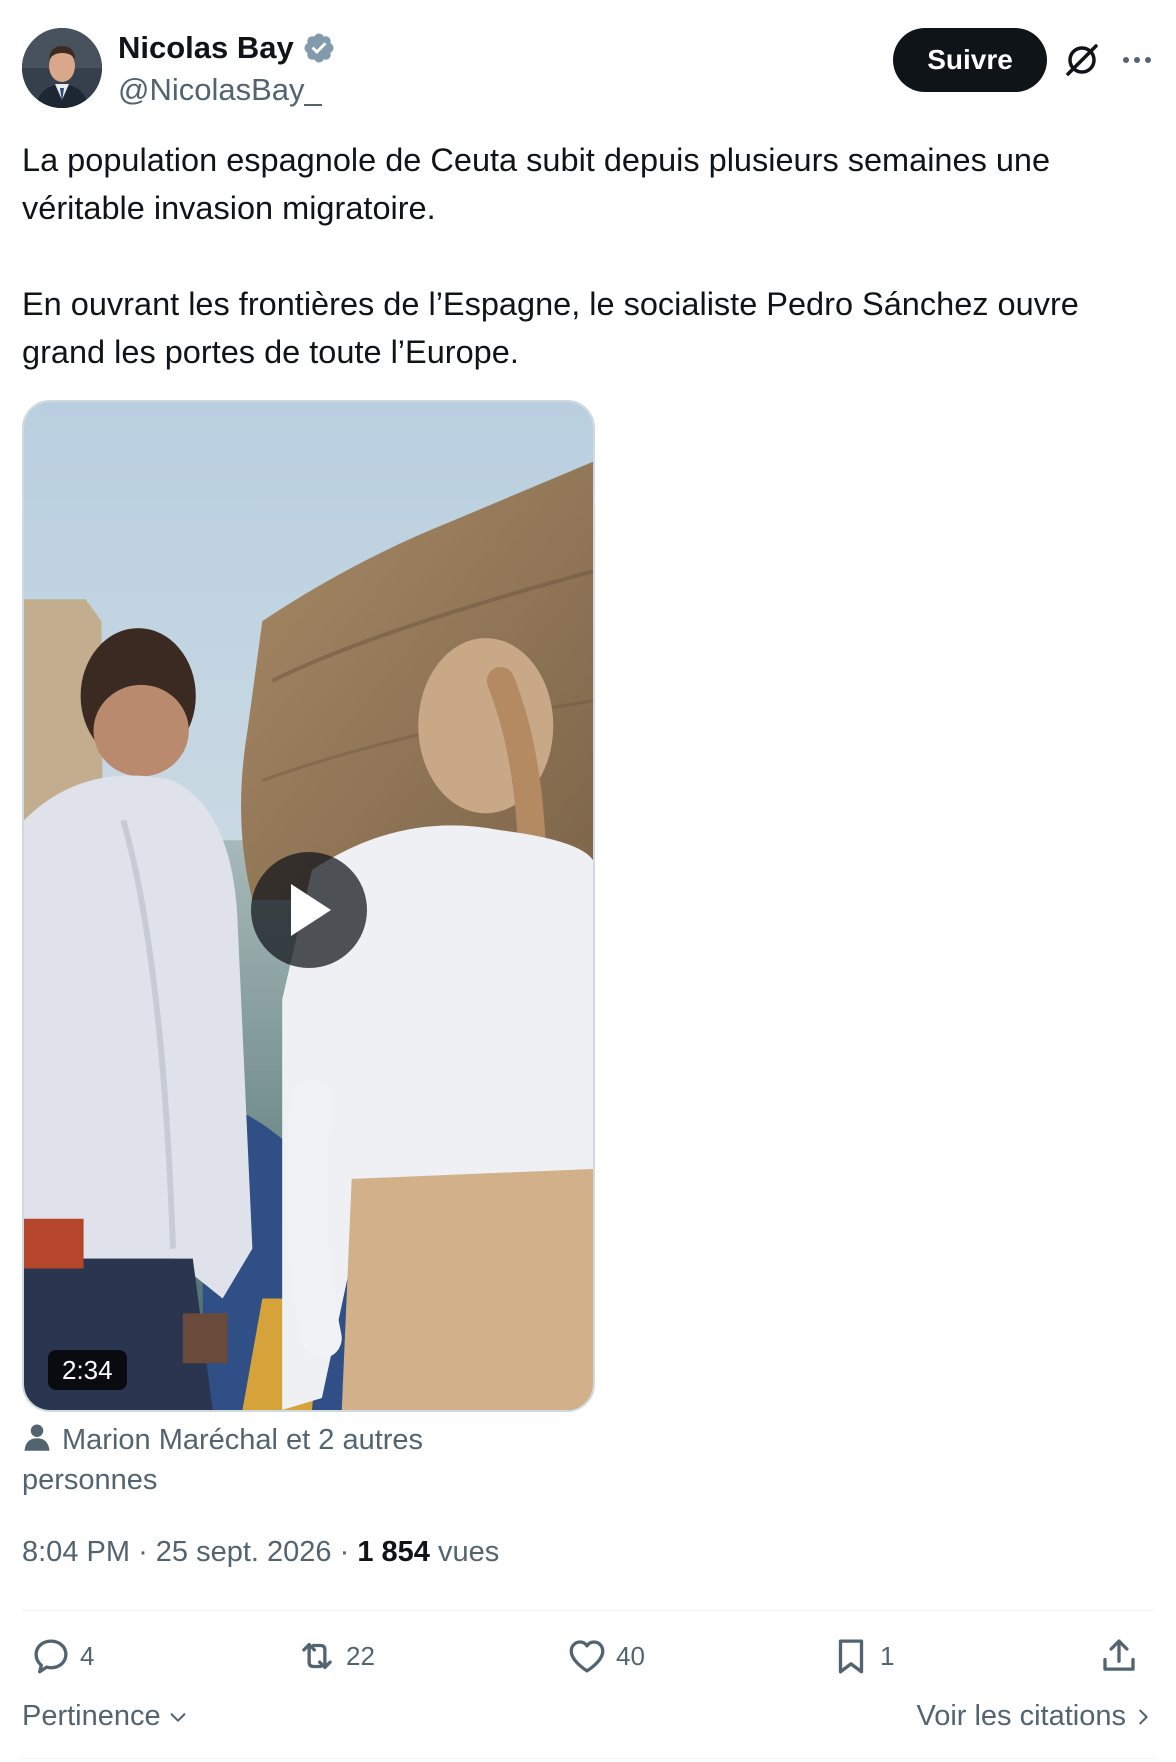  What do you see at coordinates (206, 48) in the screenshot?
I see `display-name: Nicolas Bay` at bounding box center [206, 48].